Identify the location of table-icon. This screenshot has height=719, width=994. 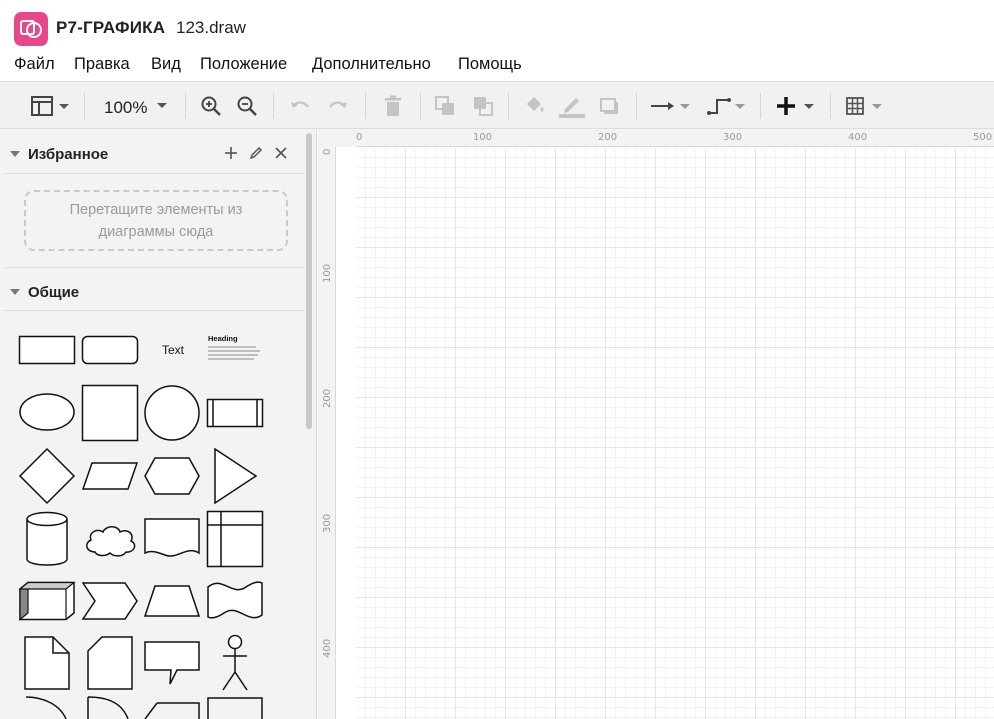
(864, 106).